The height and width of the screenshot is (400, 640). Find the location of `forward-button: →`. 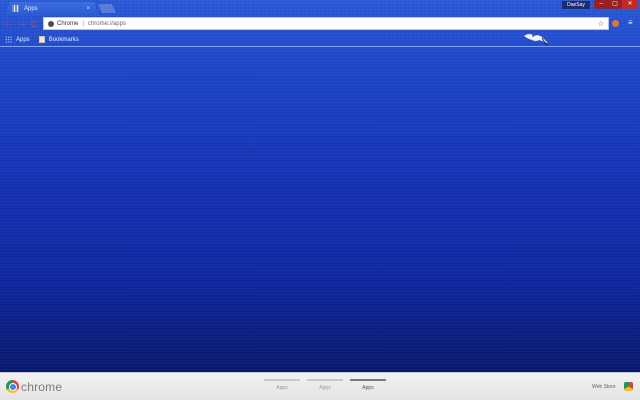

forward-button: → is located at coordinates (22, 24).